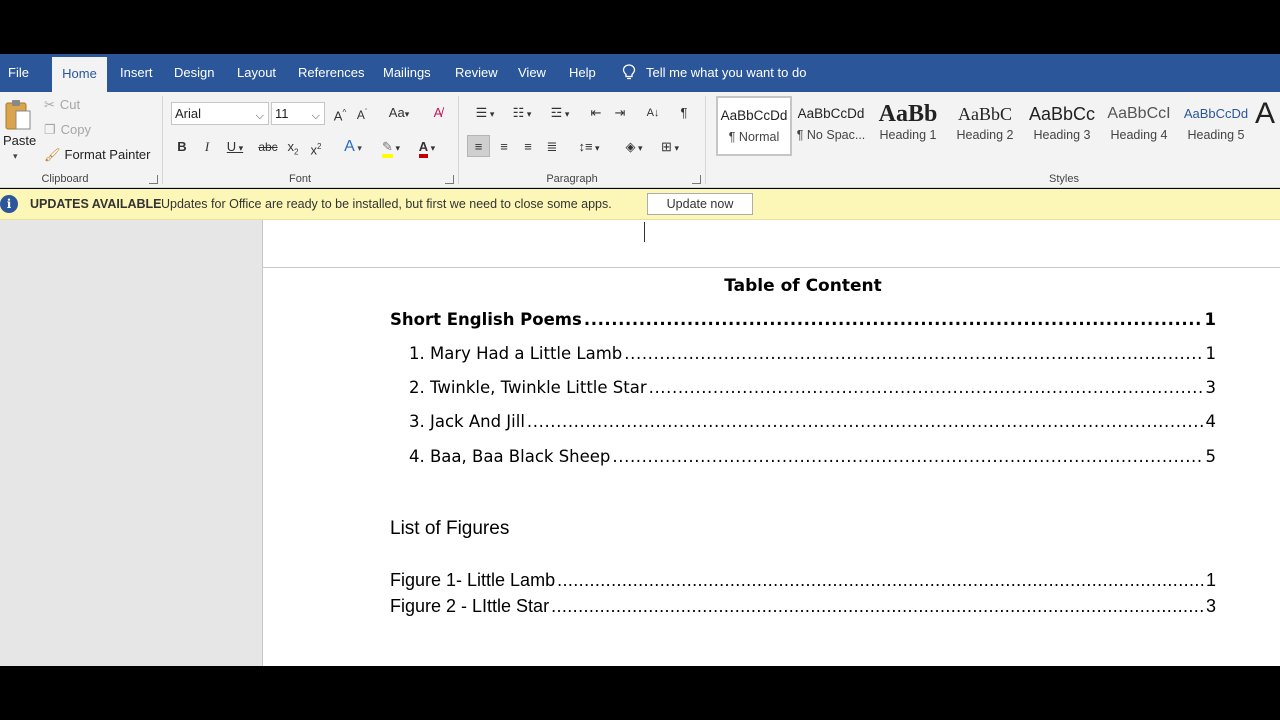 The width and height of the screenshot is (1280, 720). Describe the element at coordinates (634, 147) in the screenshot. I see `shading-icon: ◈ ▾` at that location.